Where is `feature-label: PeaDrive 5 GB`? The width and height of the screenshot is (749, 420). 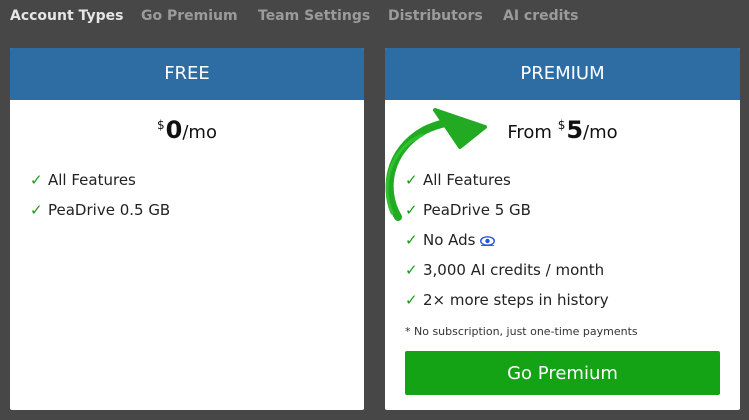 feature-label: PeaDrive 5 GB is located at coordinates (477, 210).